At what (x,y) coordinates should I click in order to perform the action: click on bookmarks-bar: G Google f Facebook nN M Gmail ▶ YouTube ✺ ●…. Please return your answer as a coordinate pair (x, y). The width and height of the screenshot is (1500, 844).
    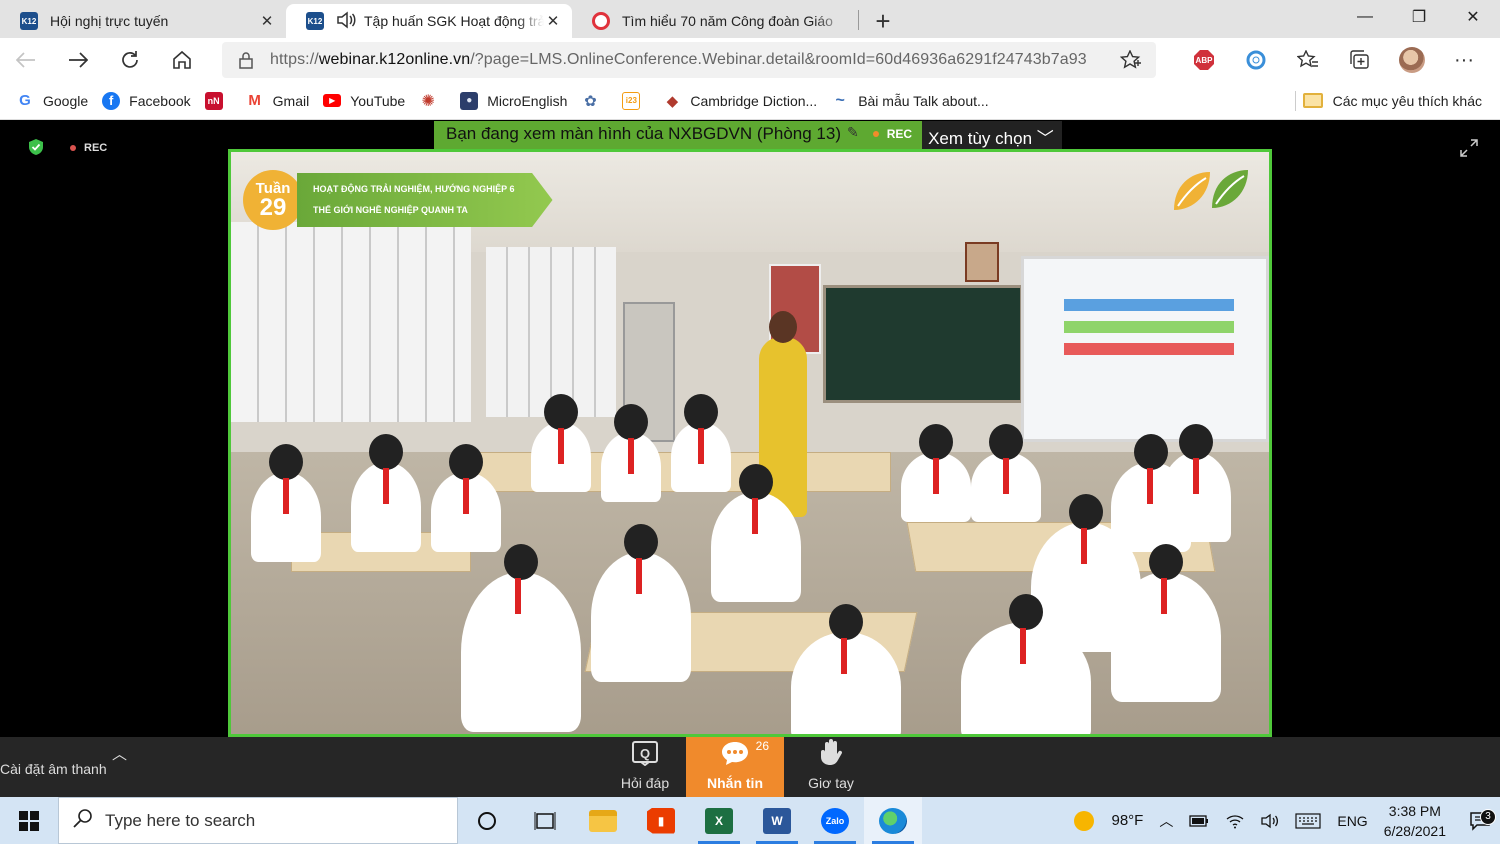
    Looking at the image, I should click on (750, 101).